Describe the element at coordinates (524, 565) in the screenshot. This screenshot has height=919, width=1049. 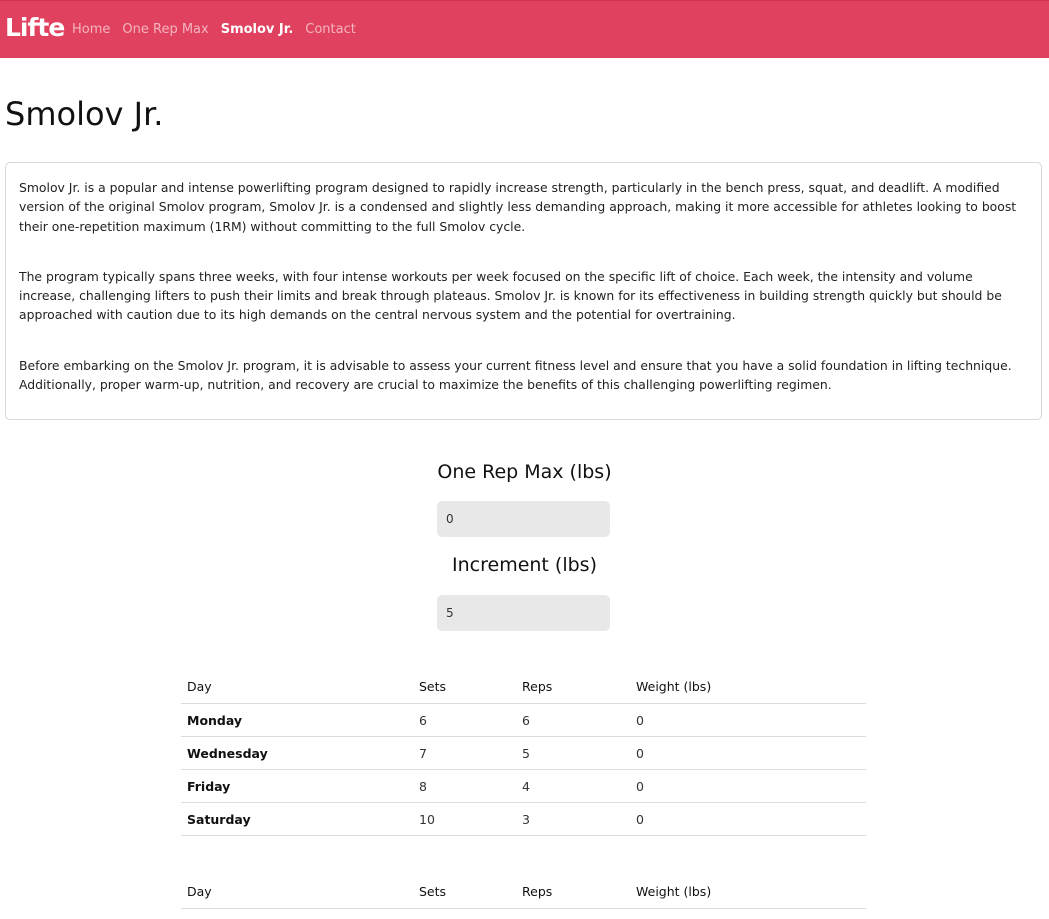
I see `increment-label: Increment (lbs)` at that location.